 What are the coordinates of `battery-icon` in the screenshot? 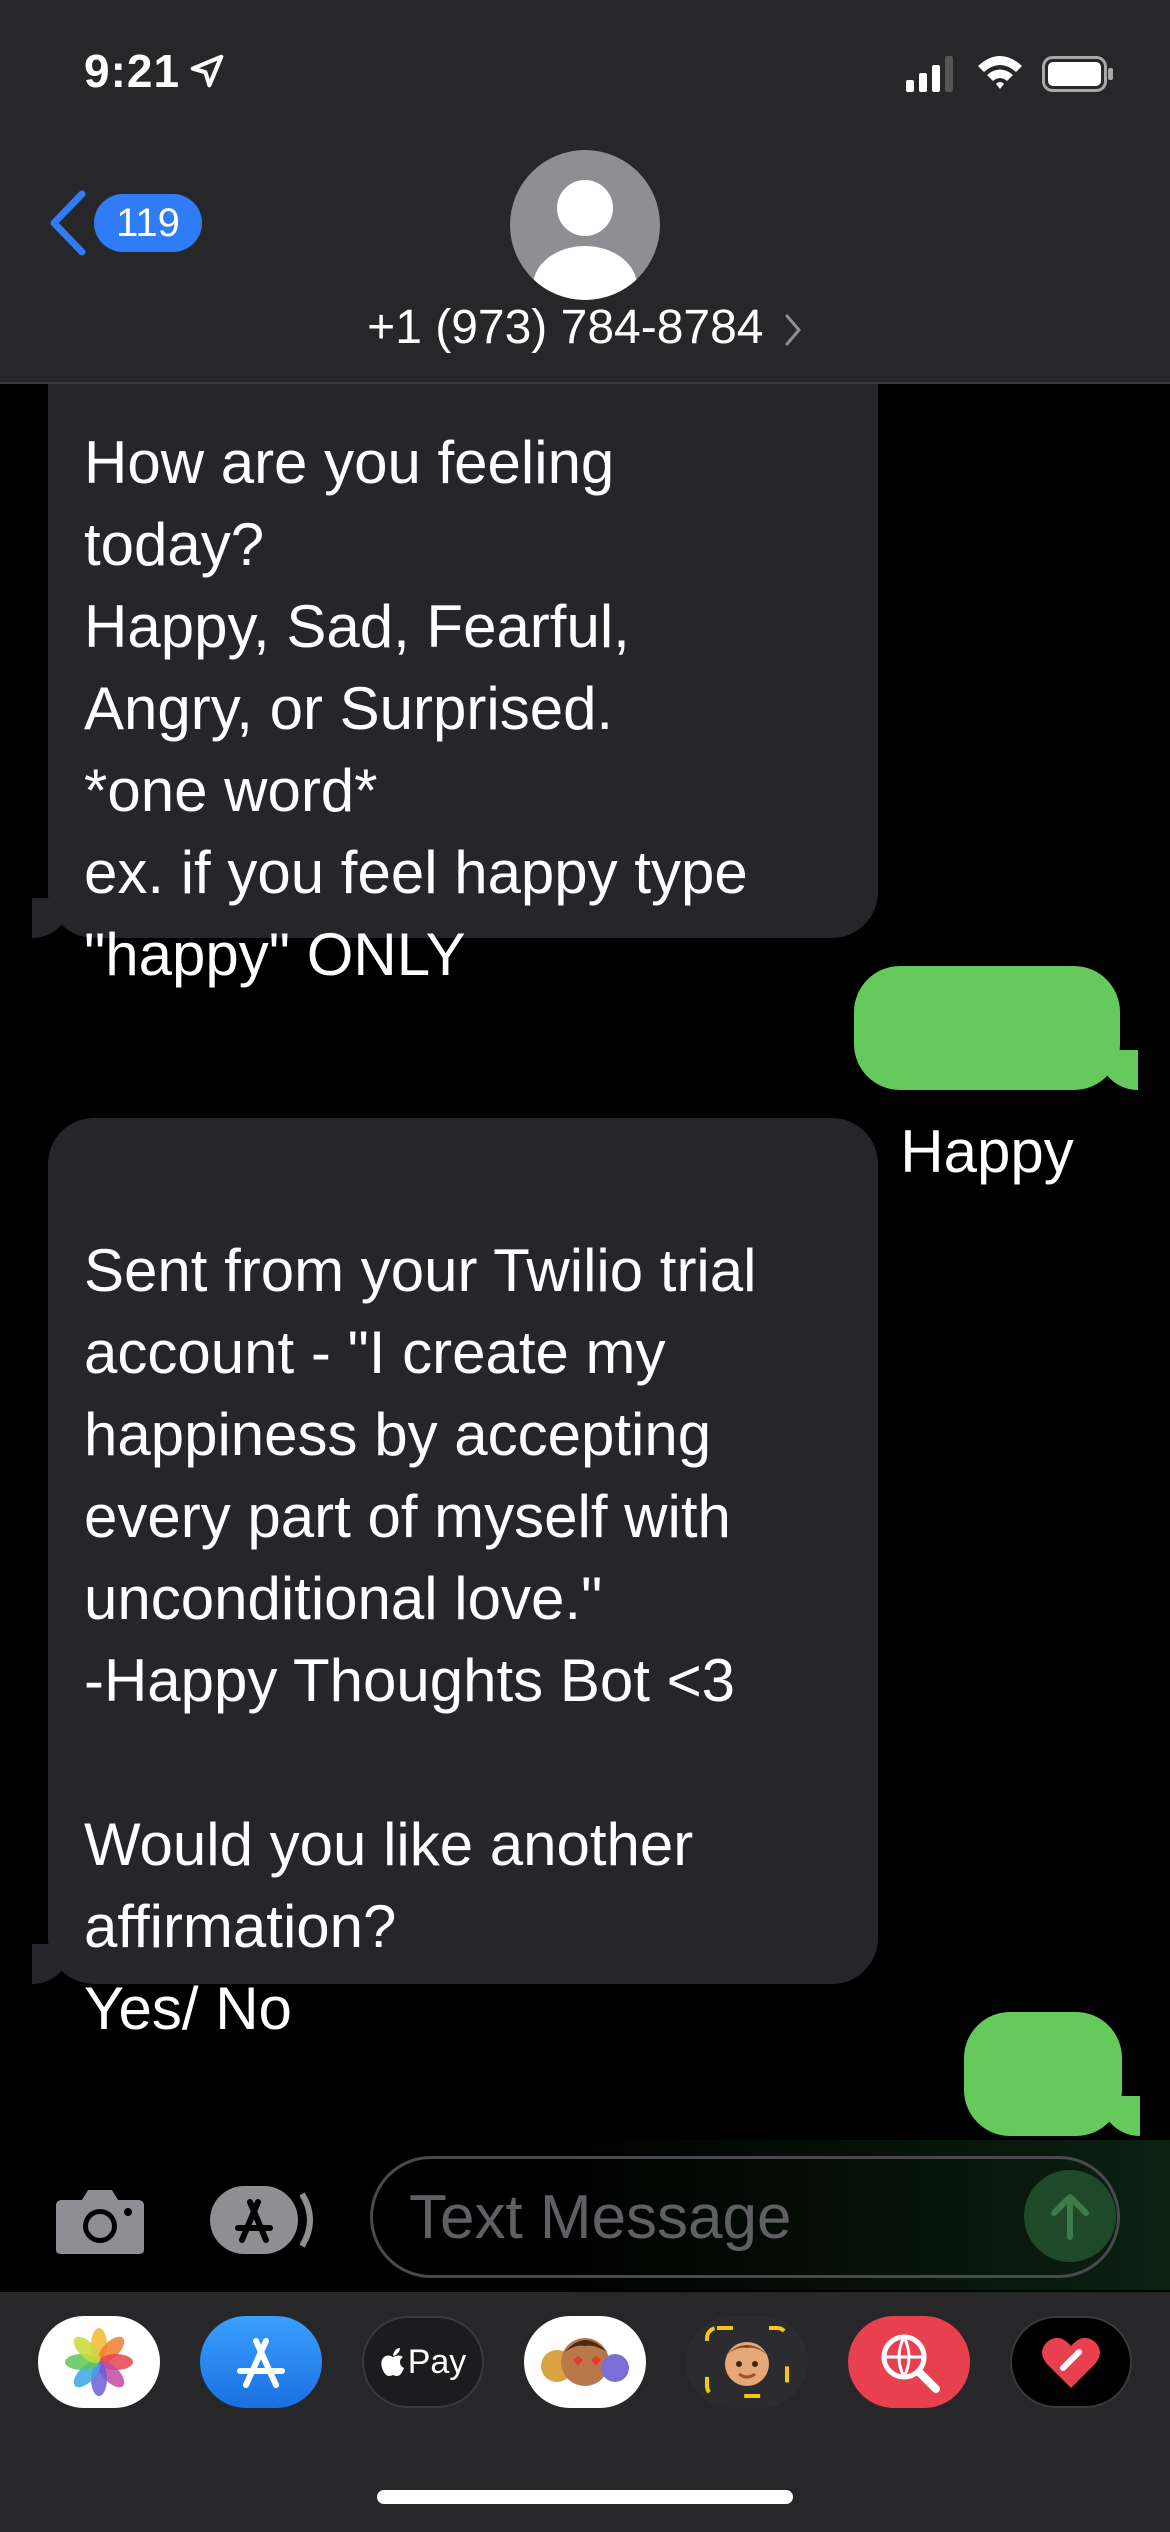 It's located at (1077, 74).